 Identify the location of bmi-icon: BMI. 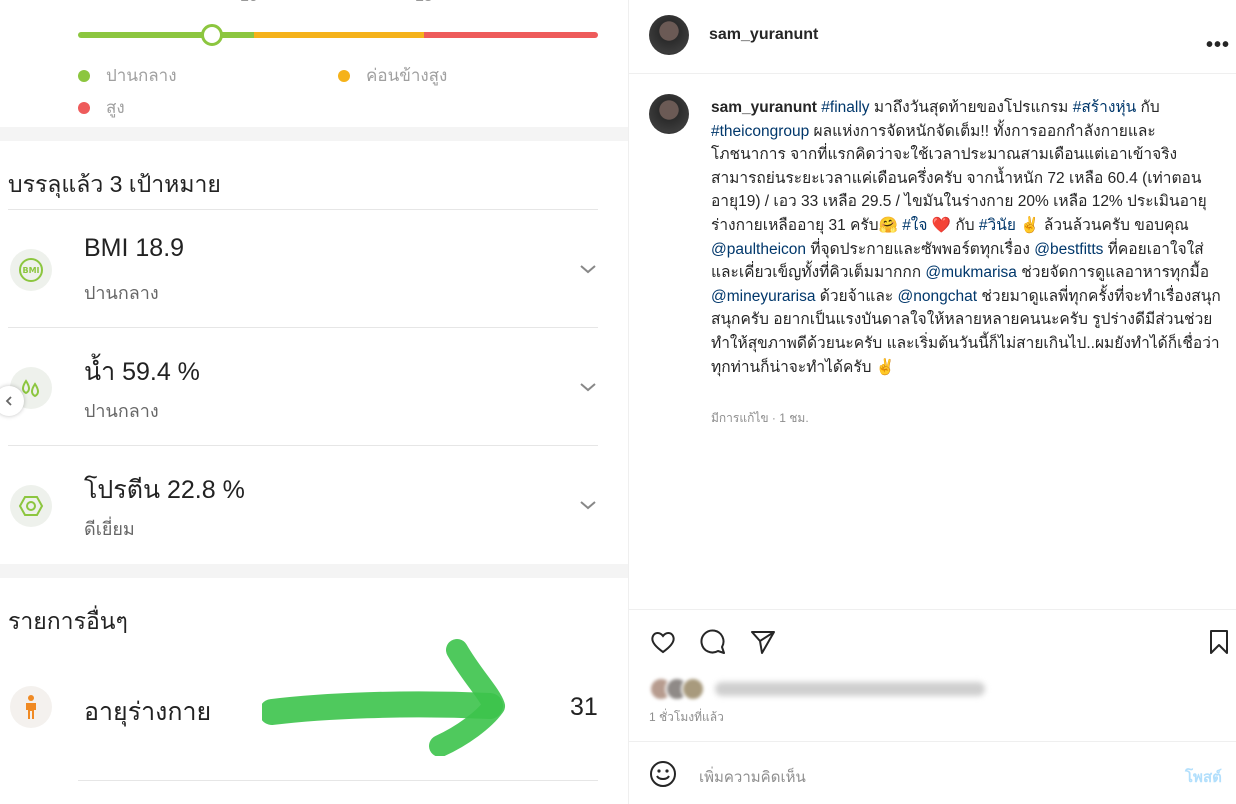
(31, 270).